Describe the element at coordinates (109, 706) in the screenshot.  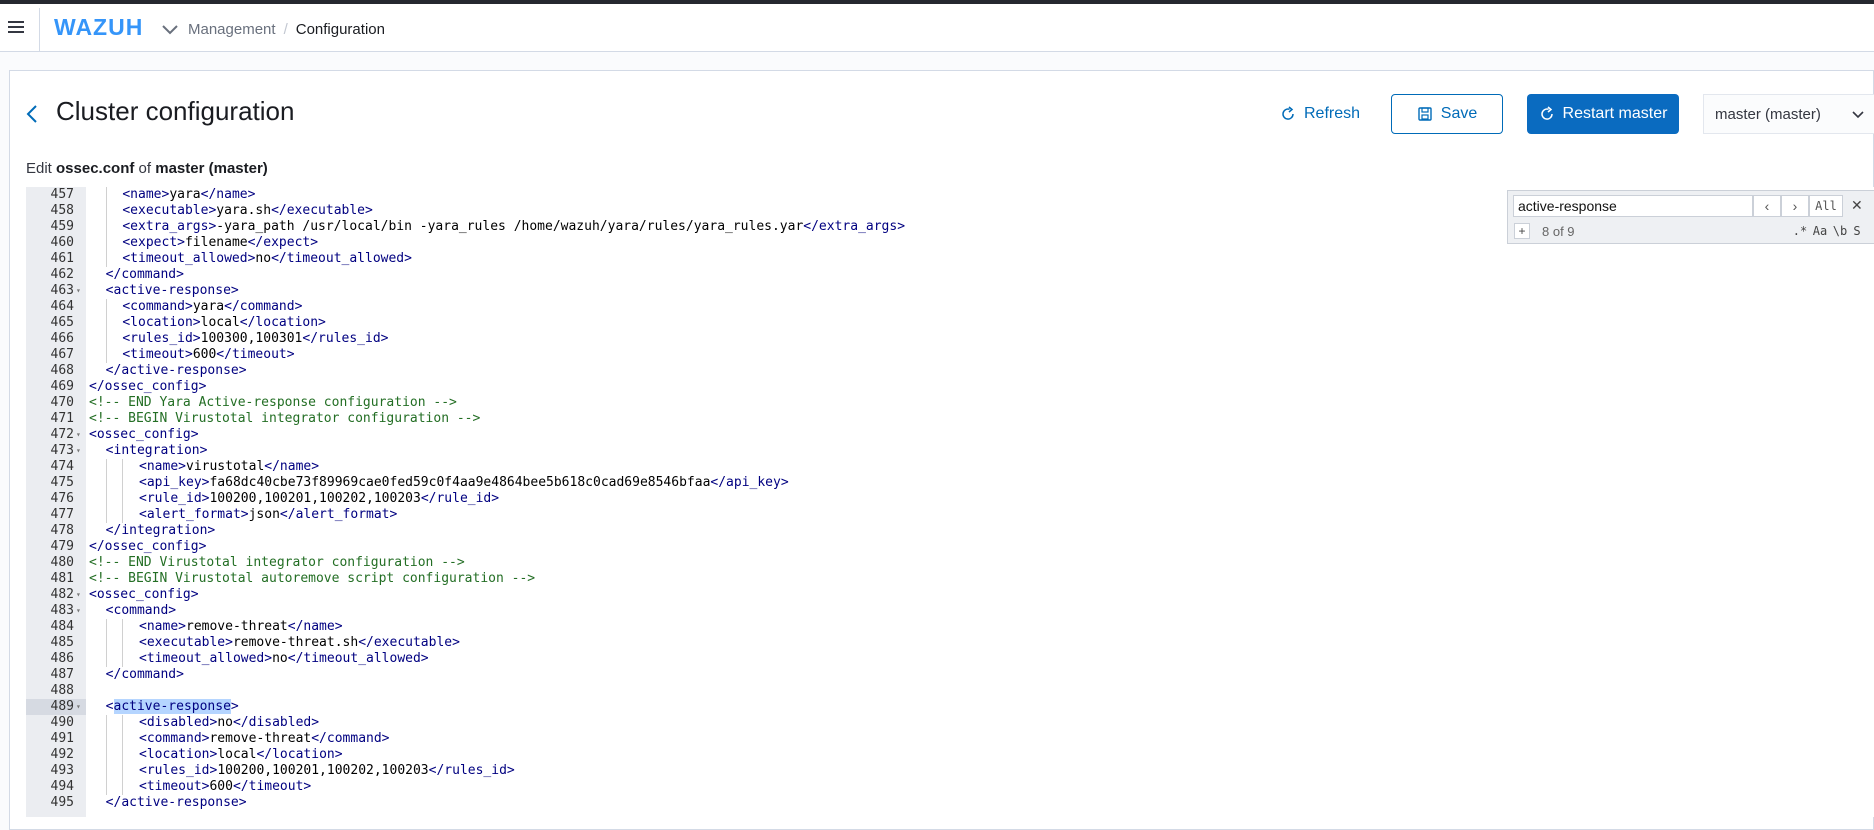
I see `xml-tag: <` at that location.